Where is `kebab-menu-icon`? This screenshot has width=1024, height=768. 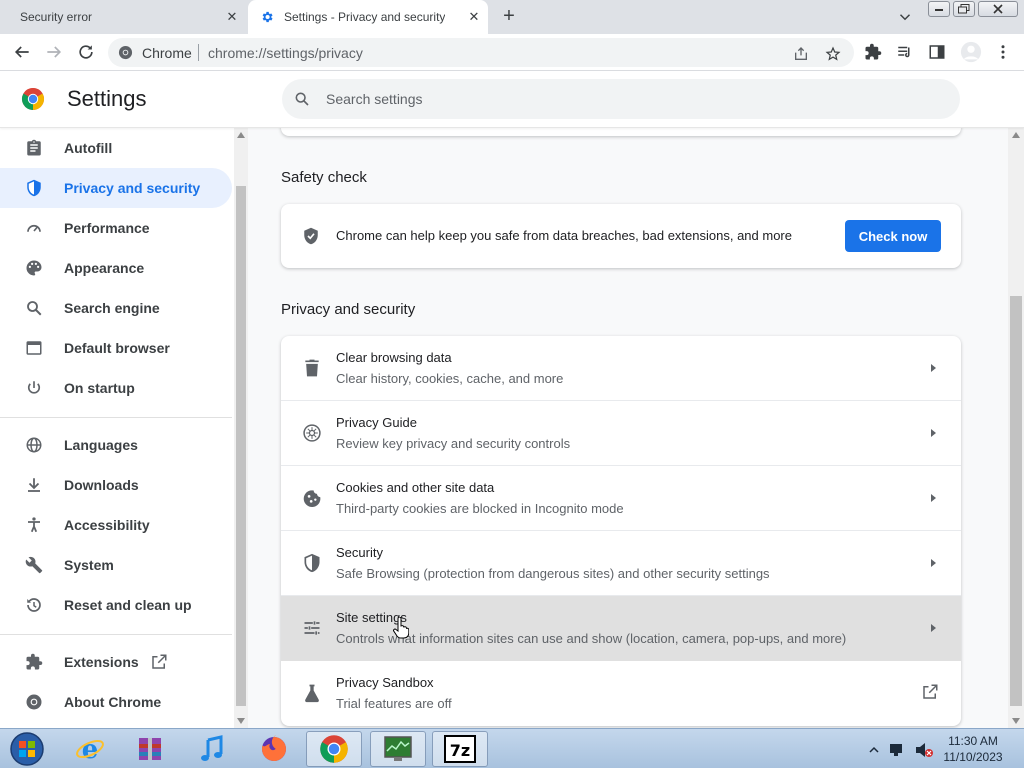
kebab-menu-icon is located at coordinates (1003, 52).